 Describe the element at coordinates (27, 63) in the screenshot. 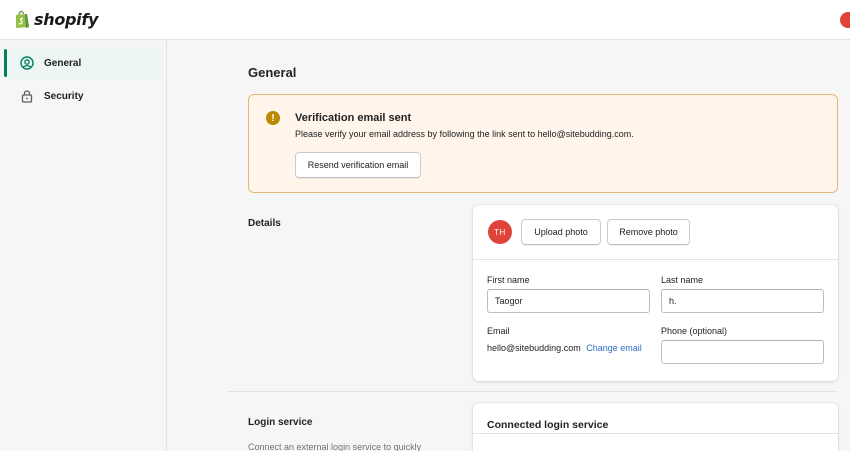

I see `user-circle-icon` at that location.